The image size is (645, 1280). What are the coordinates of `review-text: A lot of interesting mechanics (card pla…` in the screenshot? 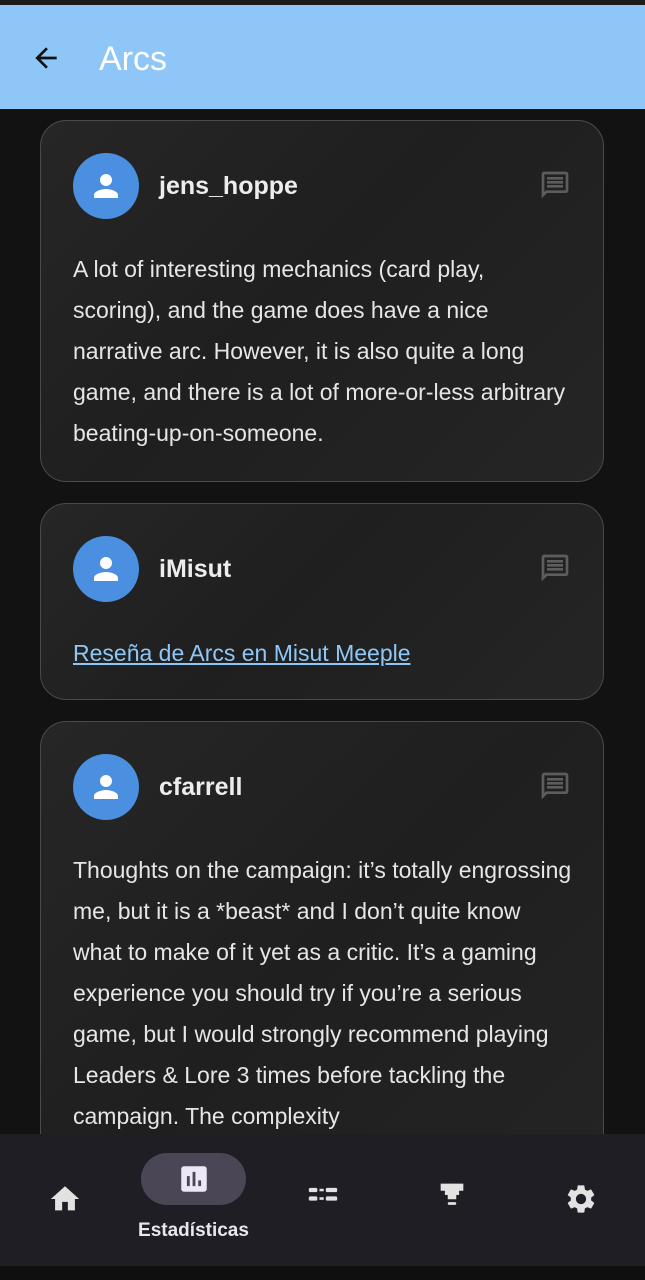 It's located at (319, 351).